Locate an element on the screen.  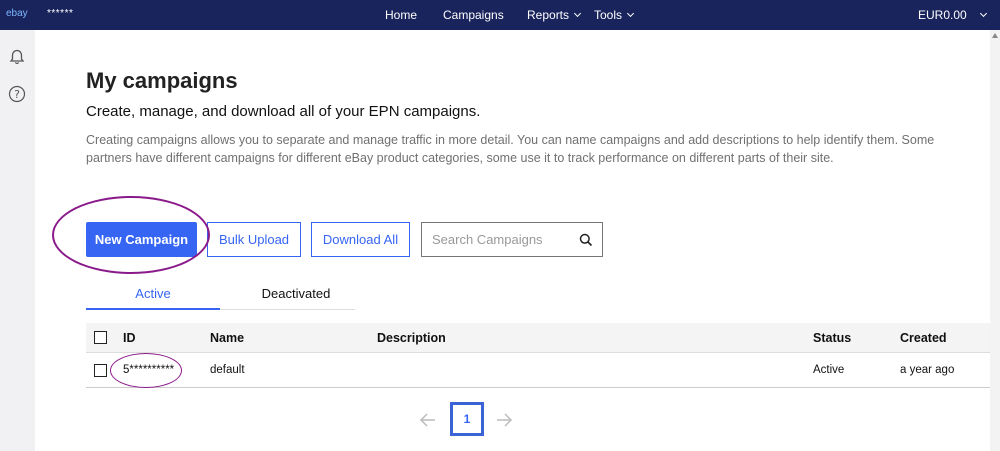
nav-campaigns: Campaigns is located at coordinates (473, 15).